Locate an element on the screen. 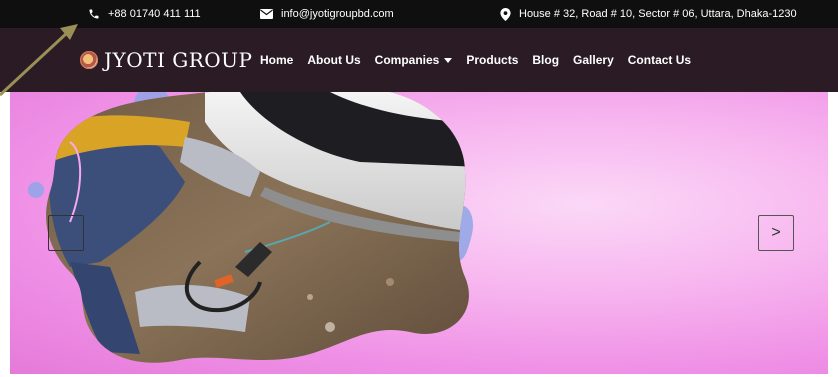  email-address: info@jyotigroupbd.com is located at coordinates (337, 14).